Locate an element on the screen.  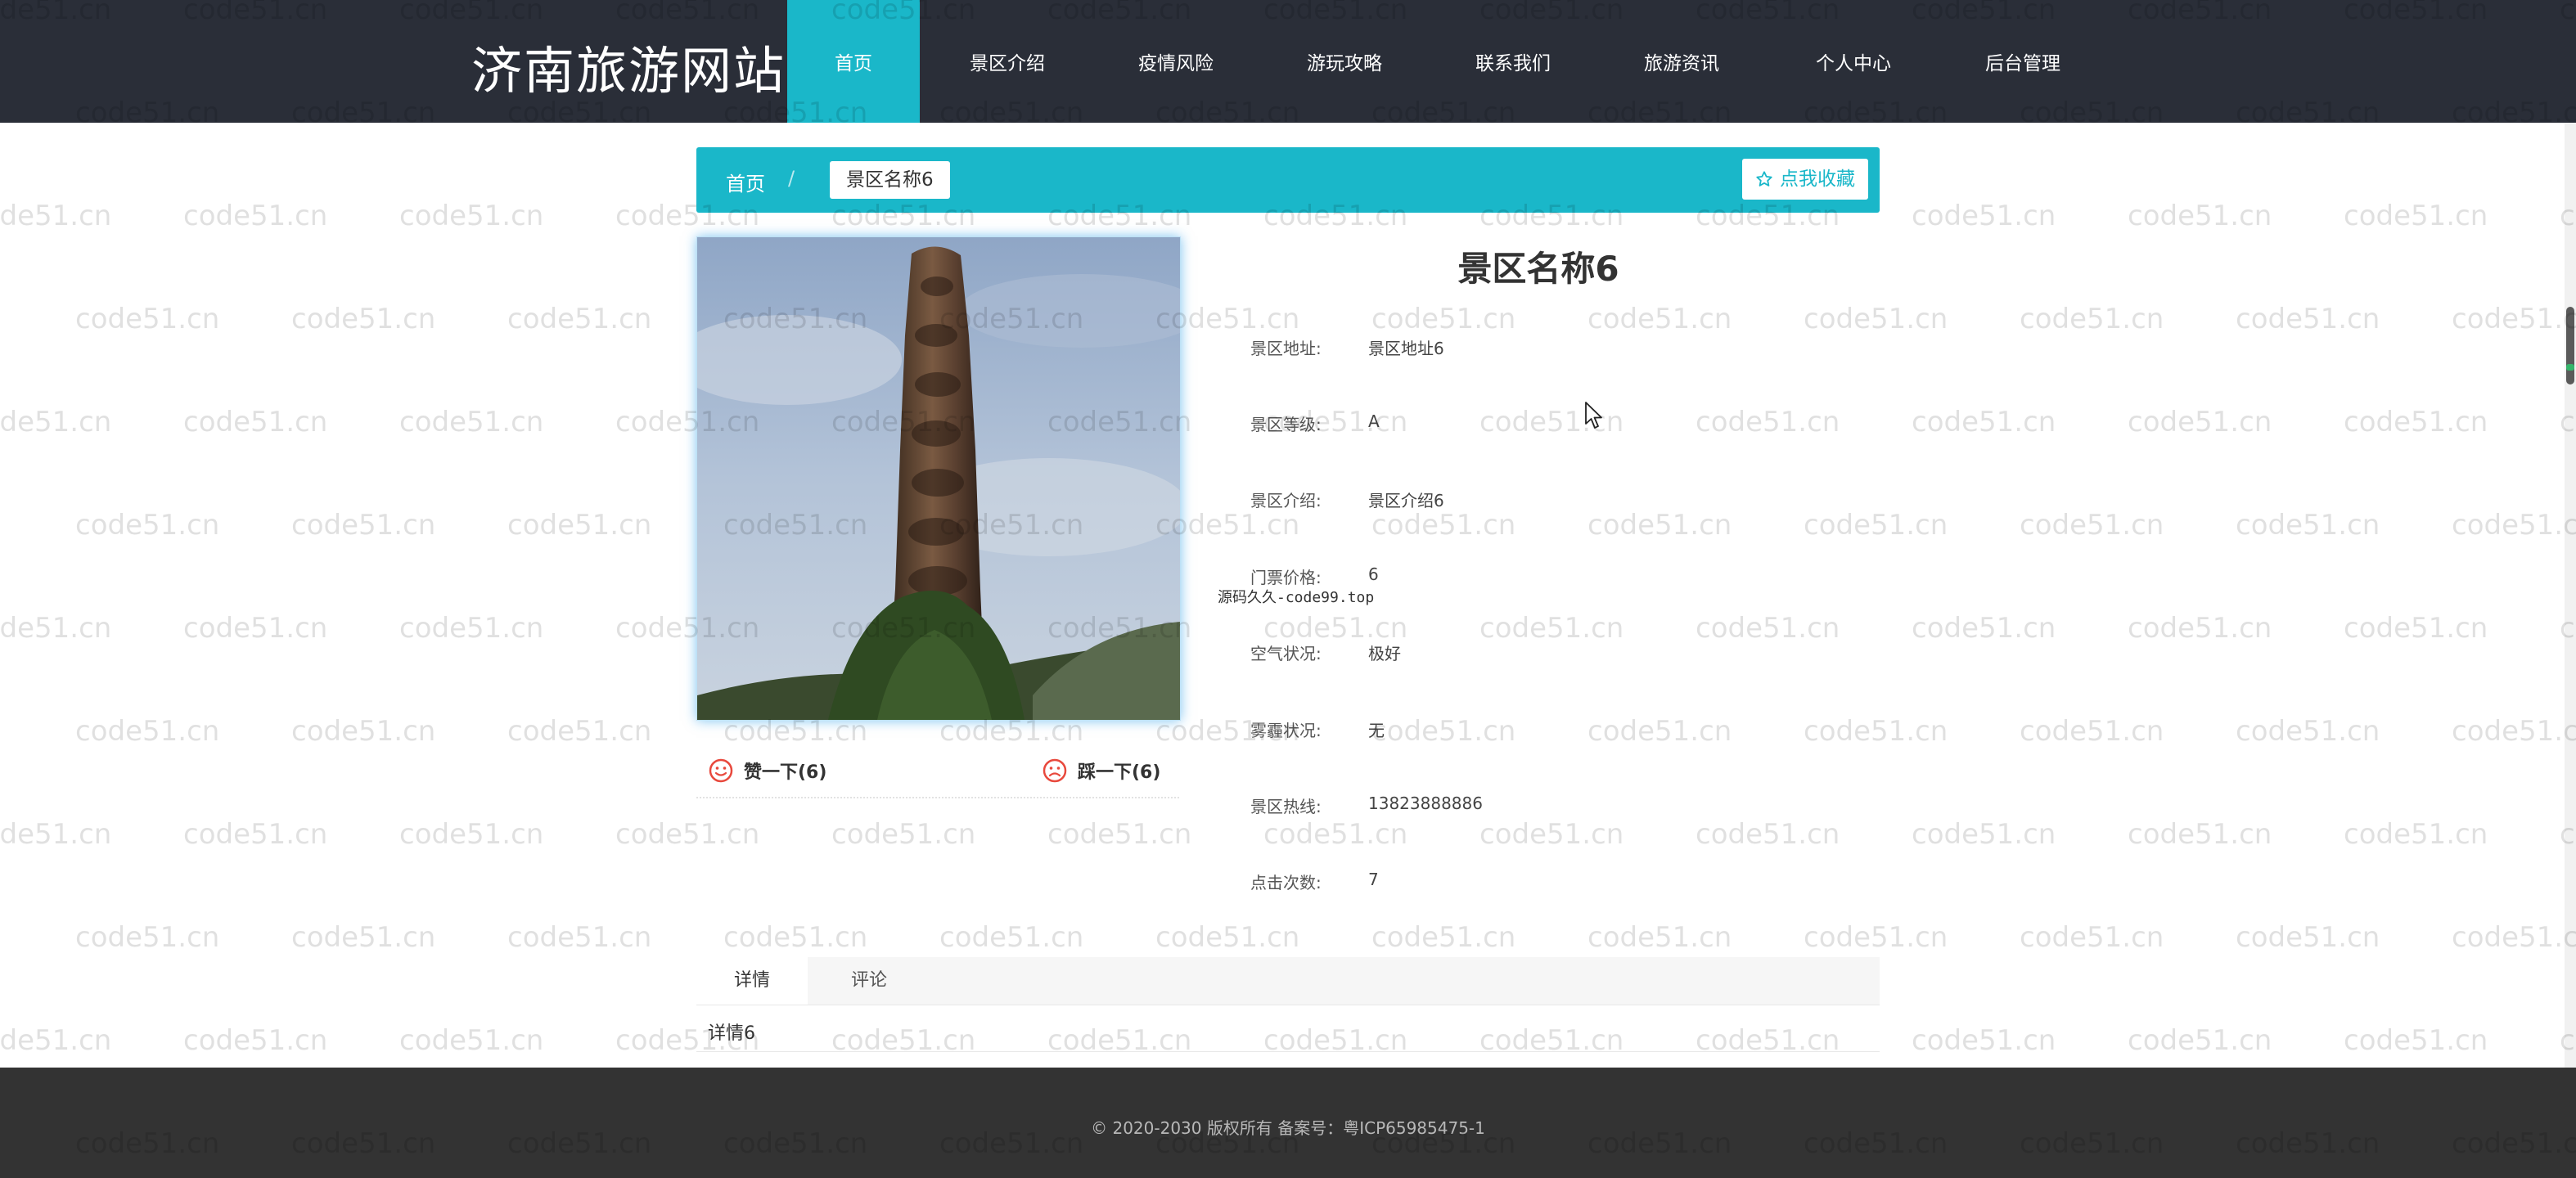
tab-content-text: 详情6 is located at coordinates (731, 1033).